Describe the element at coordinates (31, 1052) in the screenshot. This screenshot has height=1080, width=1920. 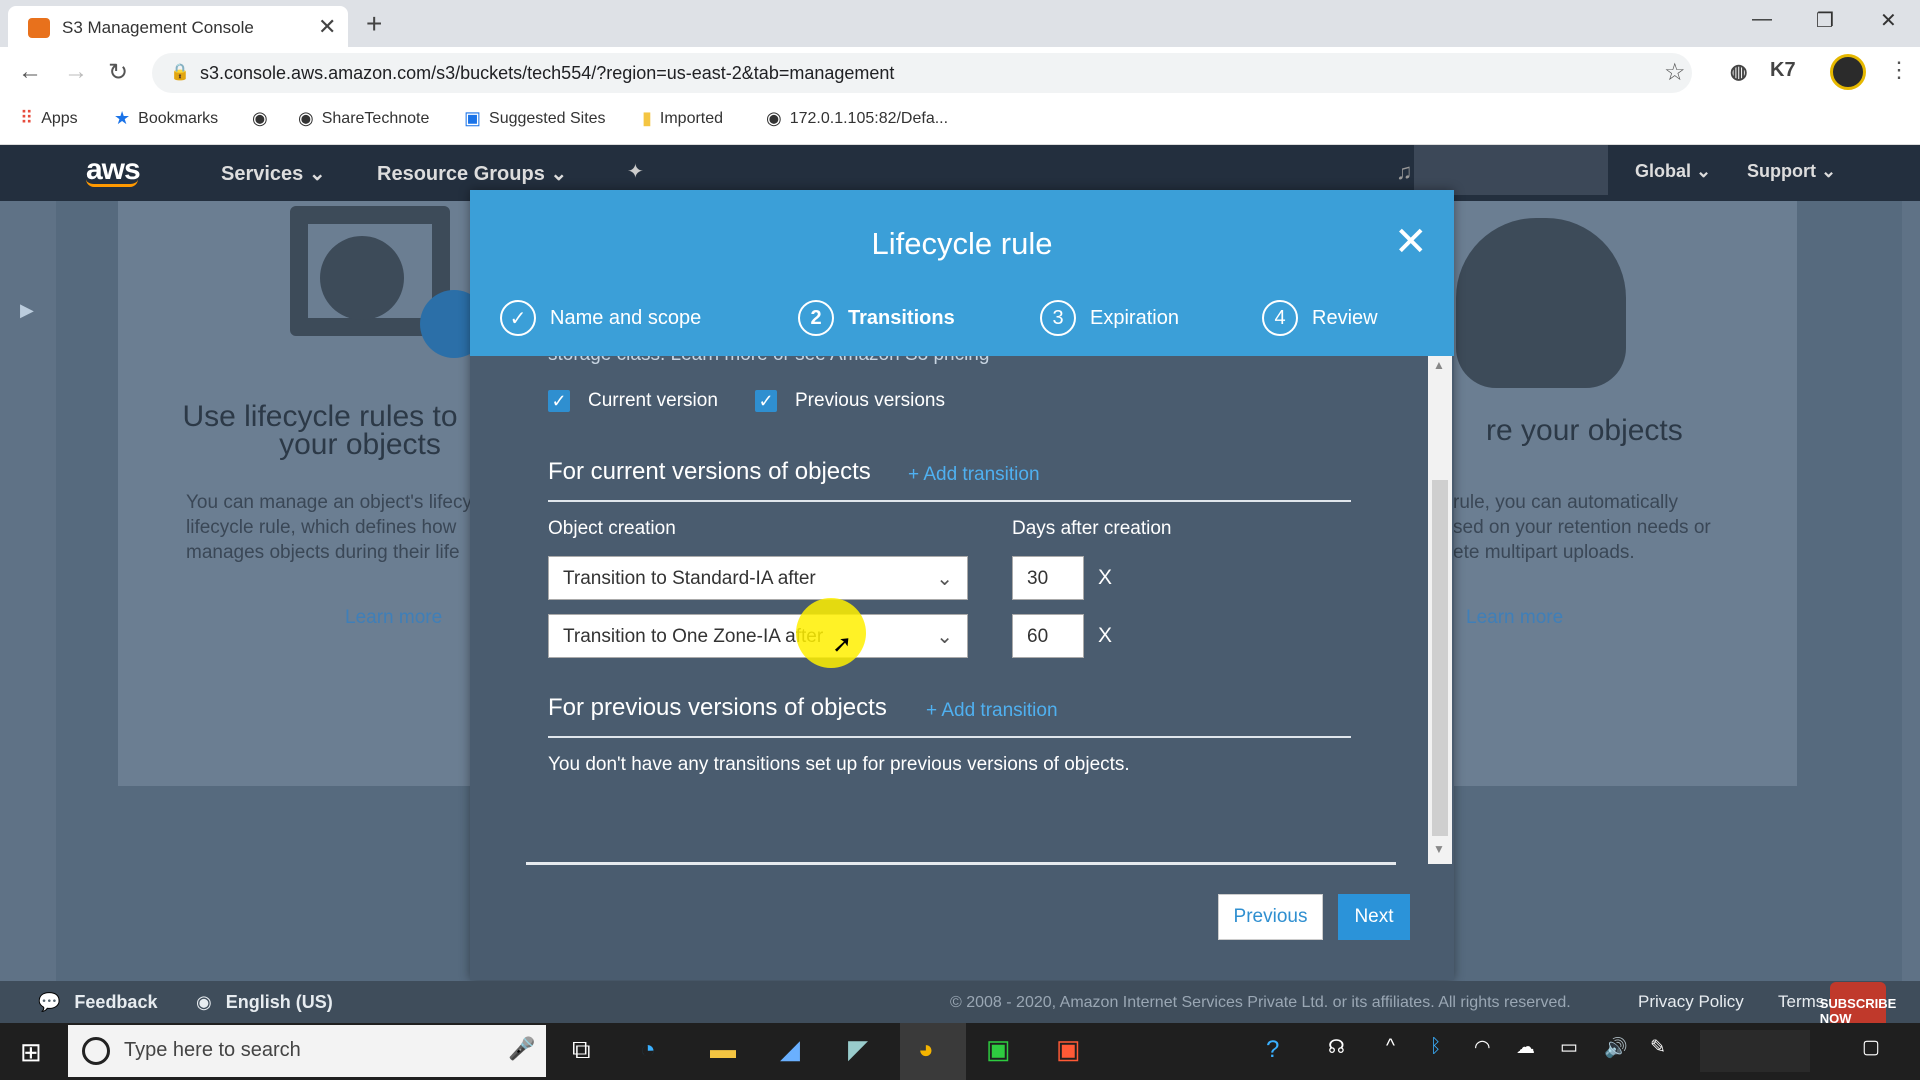
I see `windows-start-icon: ⊞` at that location.